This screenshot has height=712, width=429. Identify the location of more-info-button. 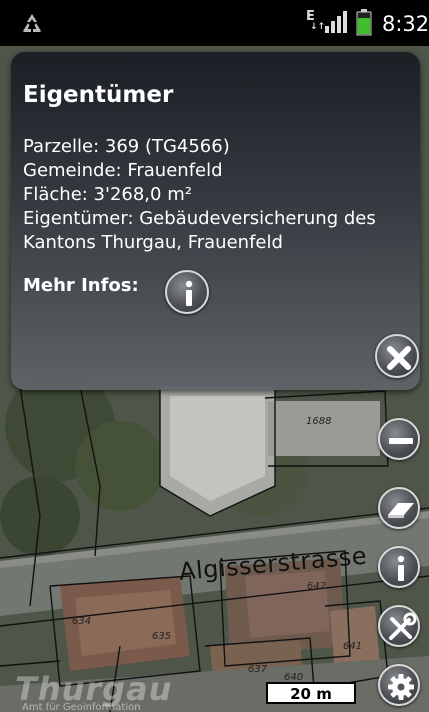
(187, 292).